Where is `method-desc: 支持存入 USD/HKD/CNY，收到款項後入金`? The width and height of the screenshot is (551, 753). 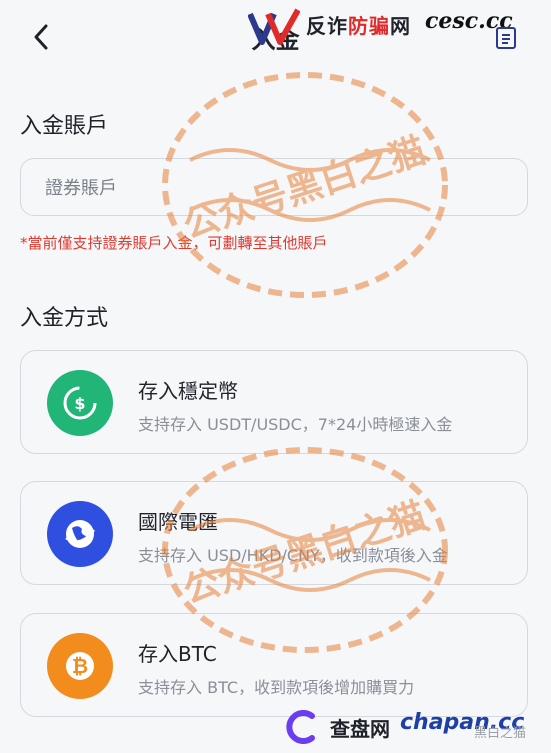
method-desc: 支持存入 USD/HKD/CNY，收到款項後入金 is located at coordinates (293, 555).